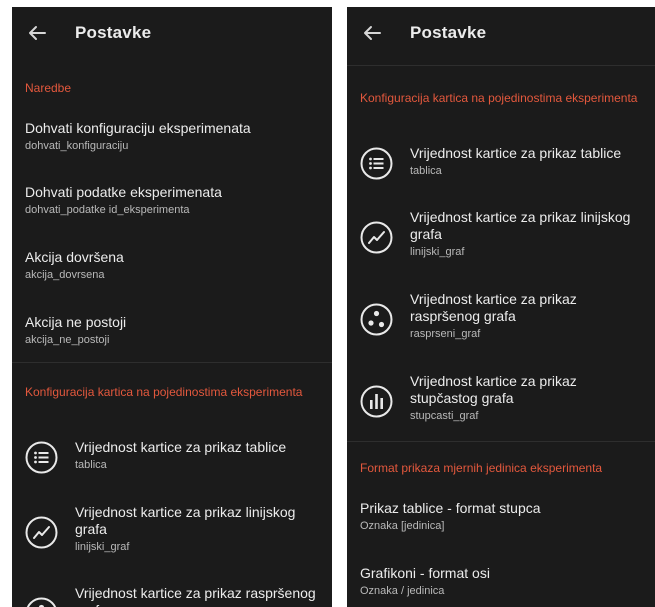  I want to click on item-subtitle: akcija_ne_postoji, so click(67, 340).